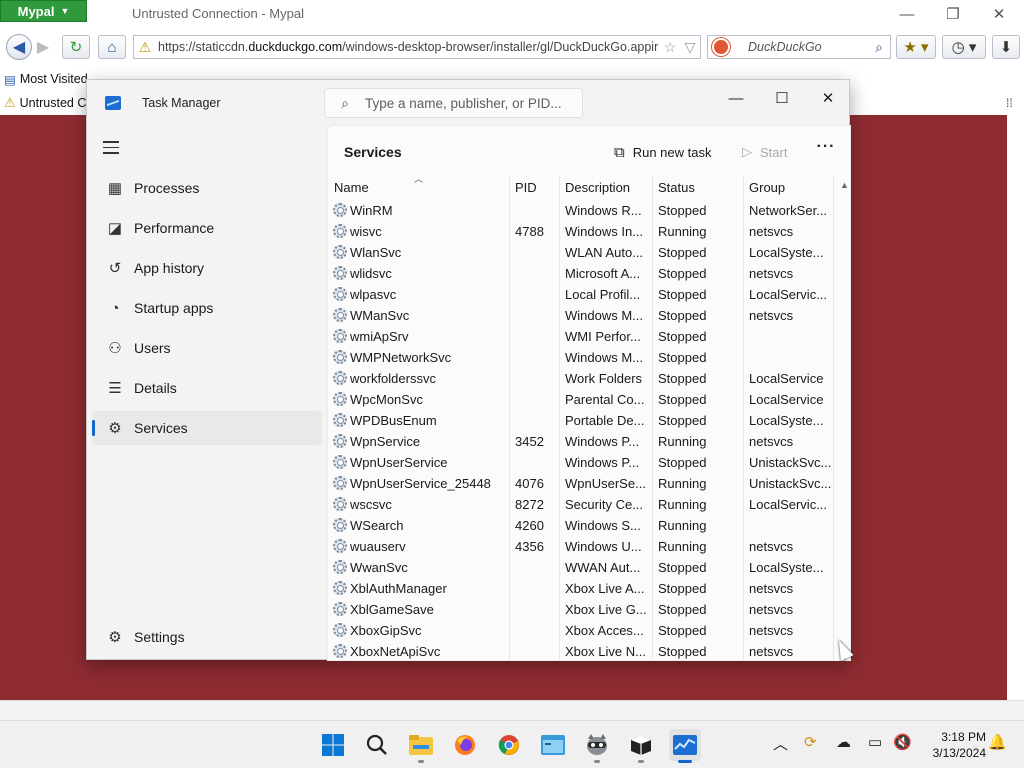 The width and height of the screenshot is (1024, 768). I want to click on close-button: ✕, so click(999, 14).